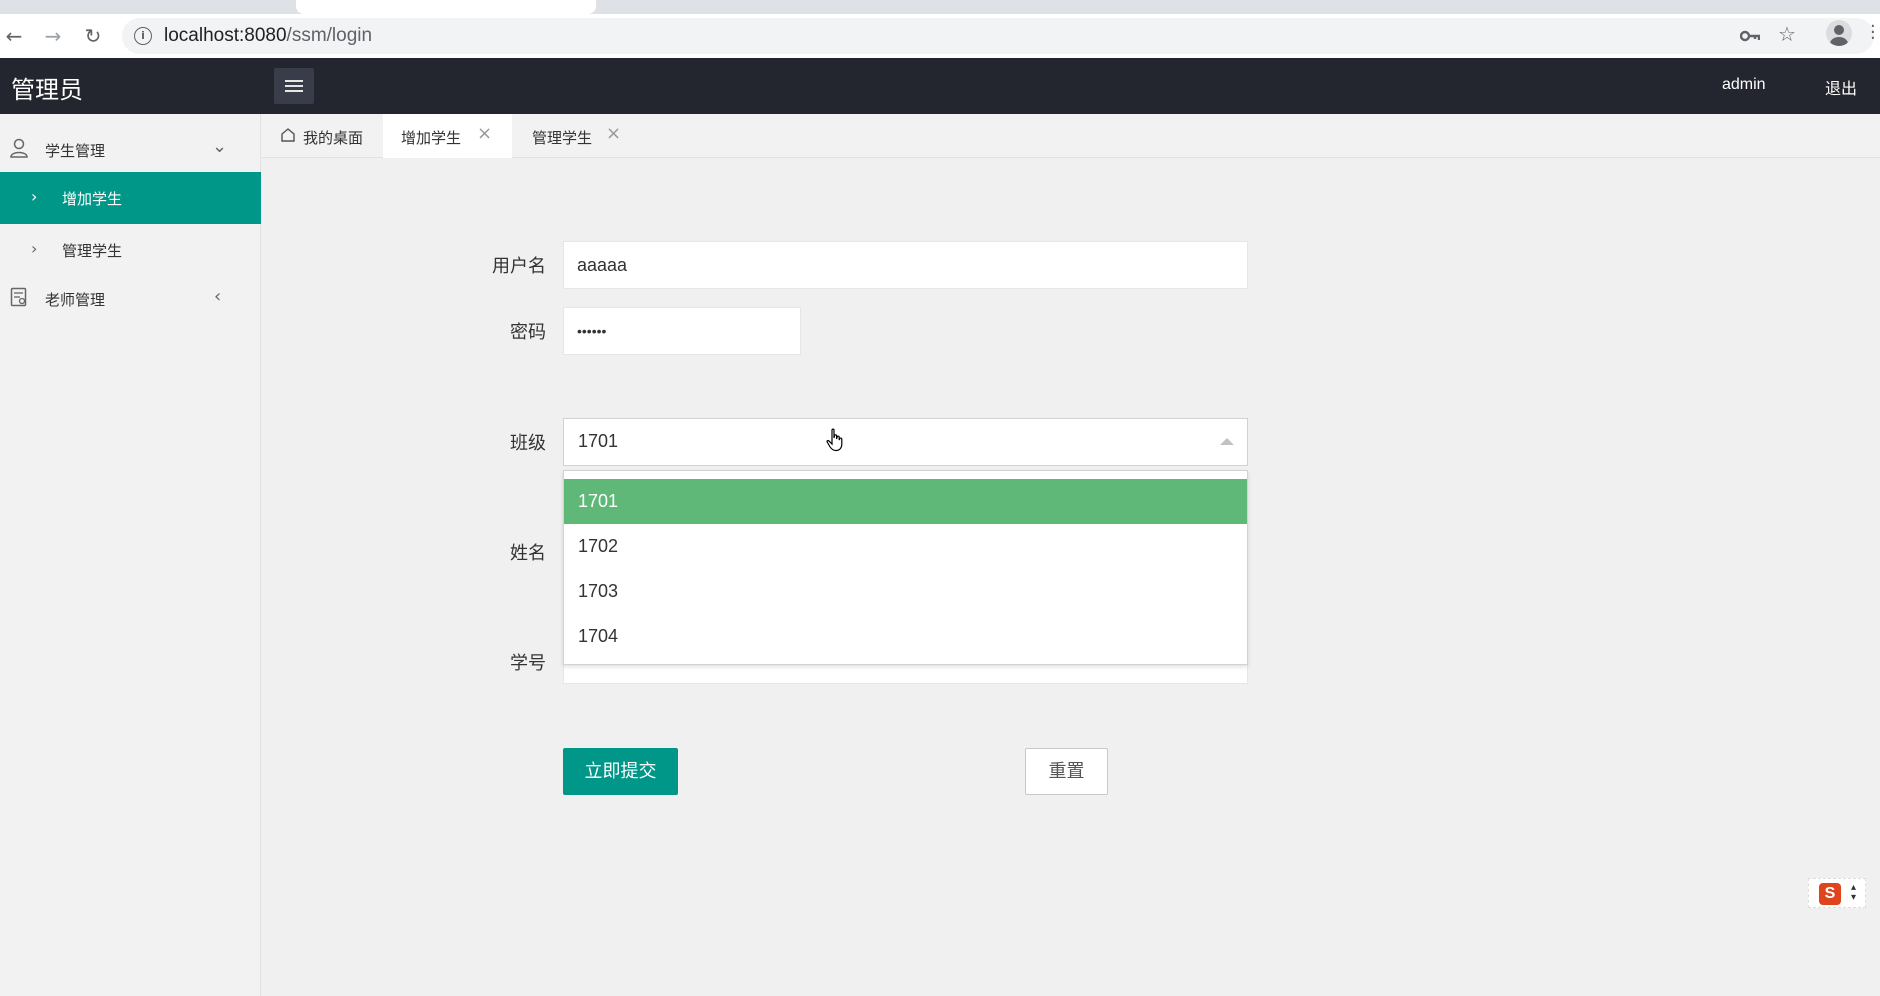  What do you see at coordinates (130, 555) in the screenshot?
I see `sidebar: 学生管理 ⌄ › 增加学生 › 管理学生 老师管理 ‹` at bounding box center [130, 555].